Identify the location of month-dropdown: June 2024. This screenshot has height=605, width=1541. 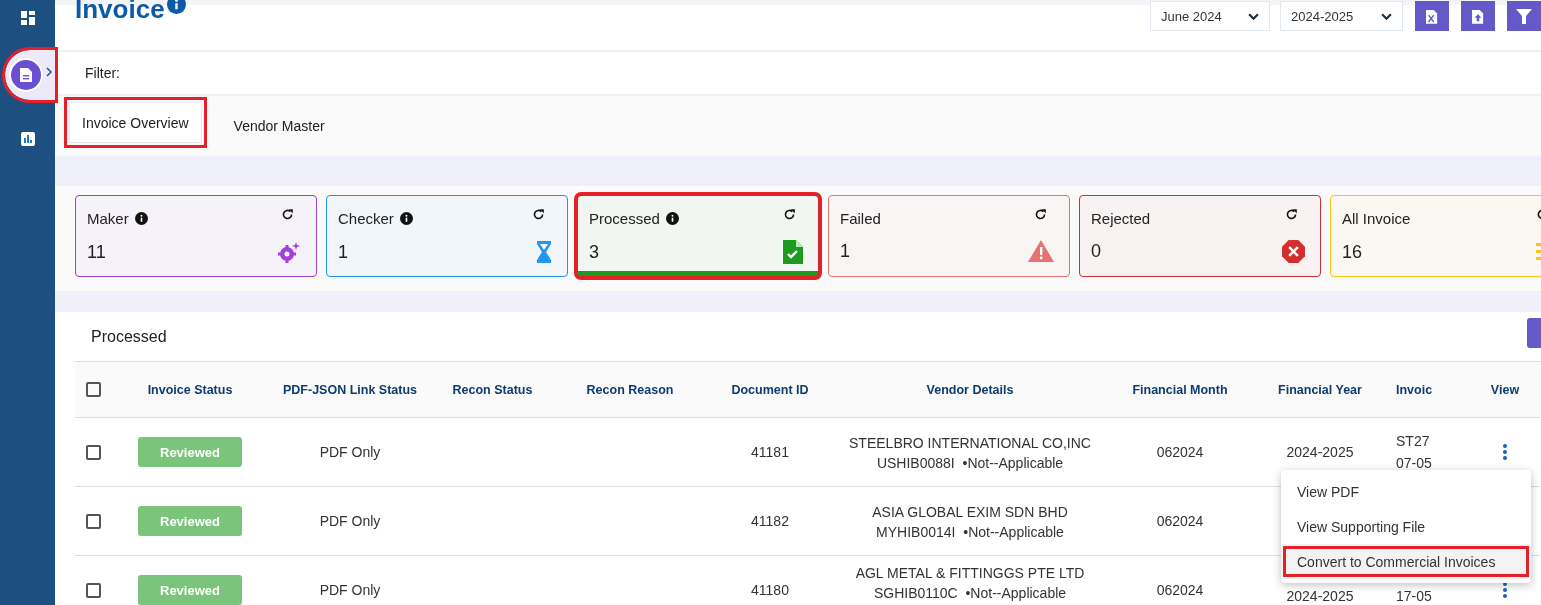
(1210, 16).